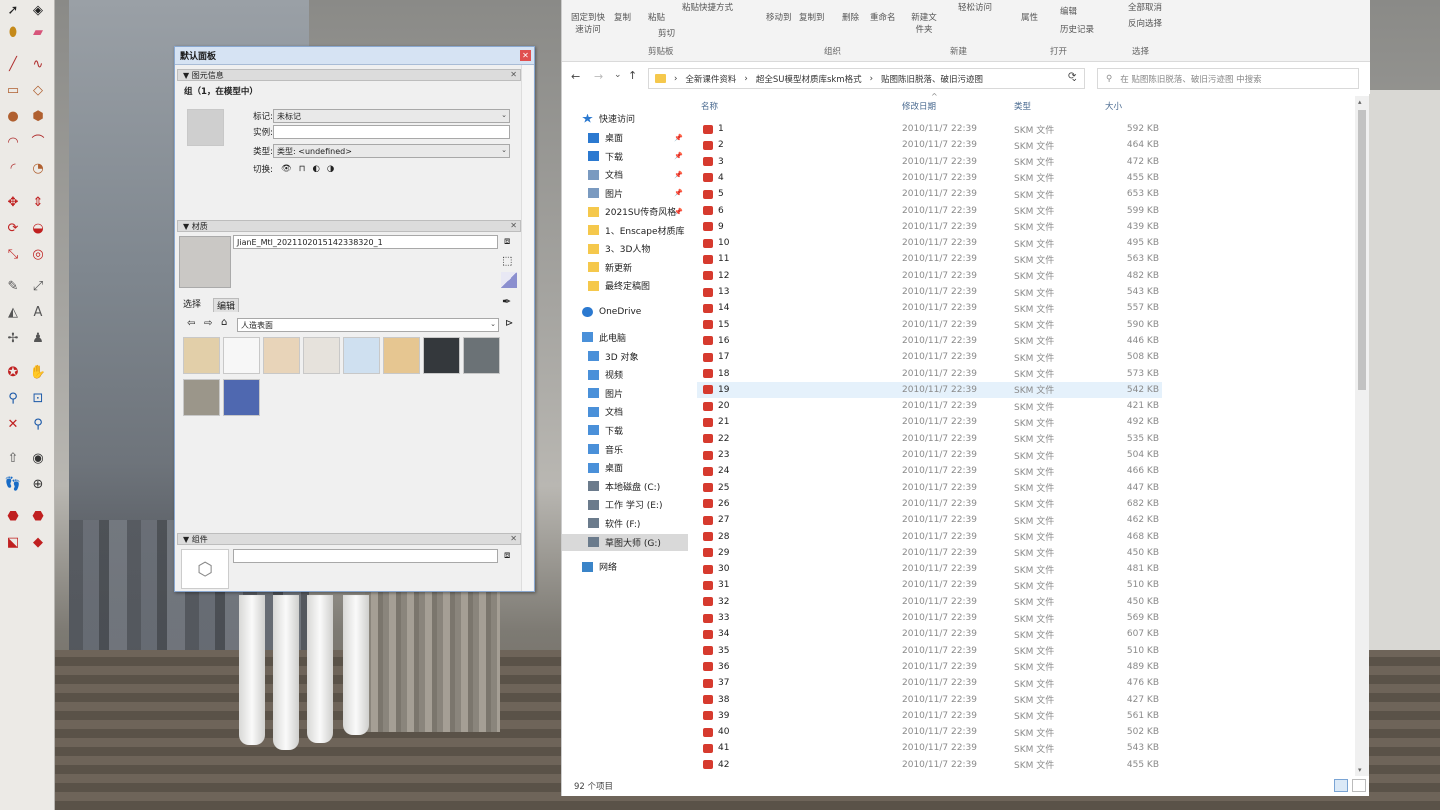 This screenshot has width=1440, height=810. Describe the element at coordinates (365, 556) in the screenshot. I see `component-name-input` at that location.